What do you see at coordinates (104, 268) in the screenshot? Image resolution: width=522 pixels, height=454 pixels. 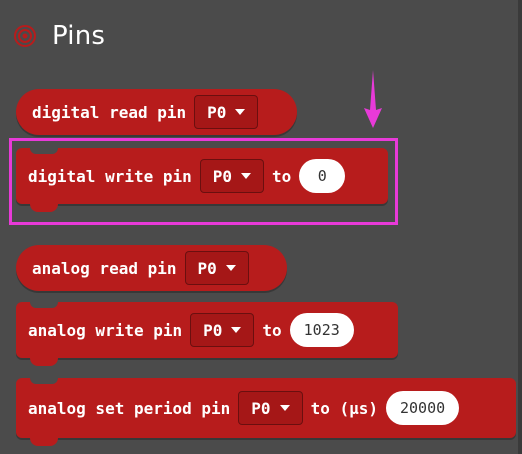 I see `block-label: analog read pin` at bounding box center [104, 268].